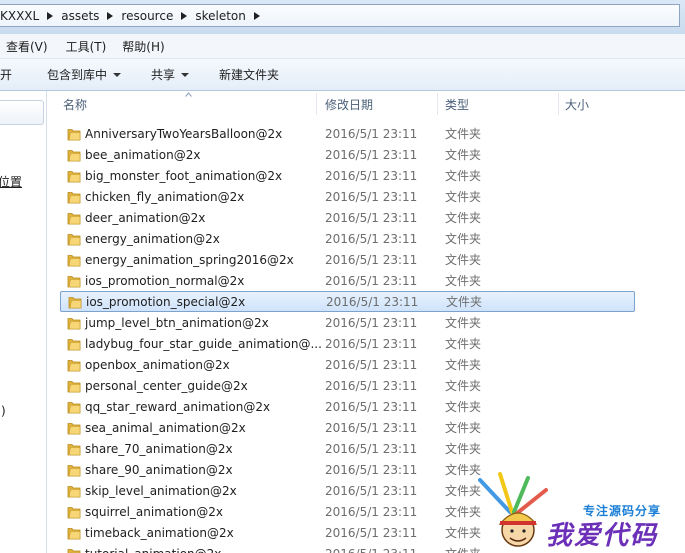  I want to click on include-in-library-label: 包含到库中, so click(77, 75).